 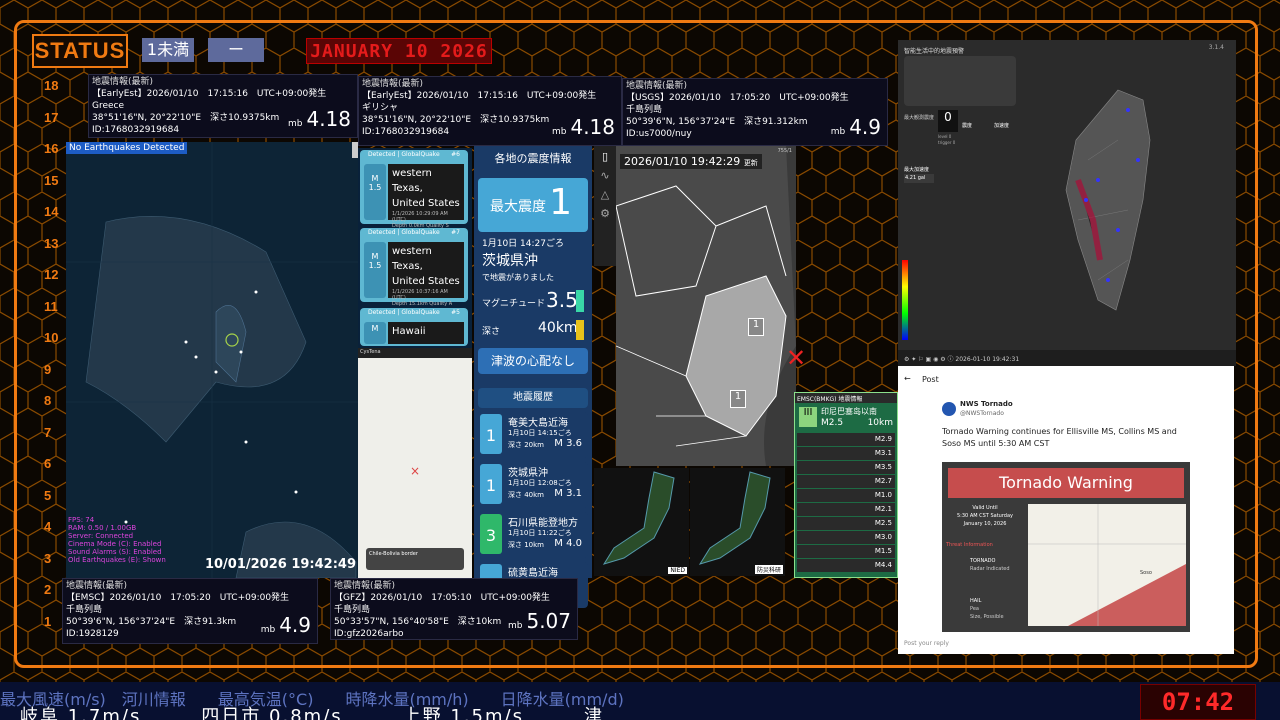 I want to click on ruler-tick: 13, so click(x=51, y=243).